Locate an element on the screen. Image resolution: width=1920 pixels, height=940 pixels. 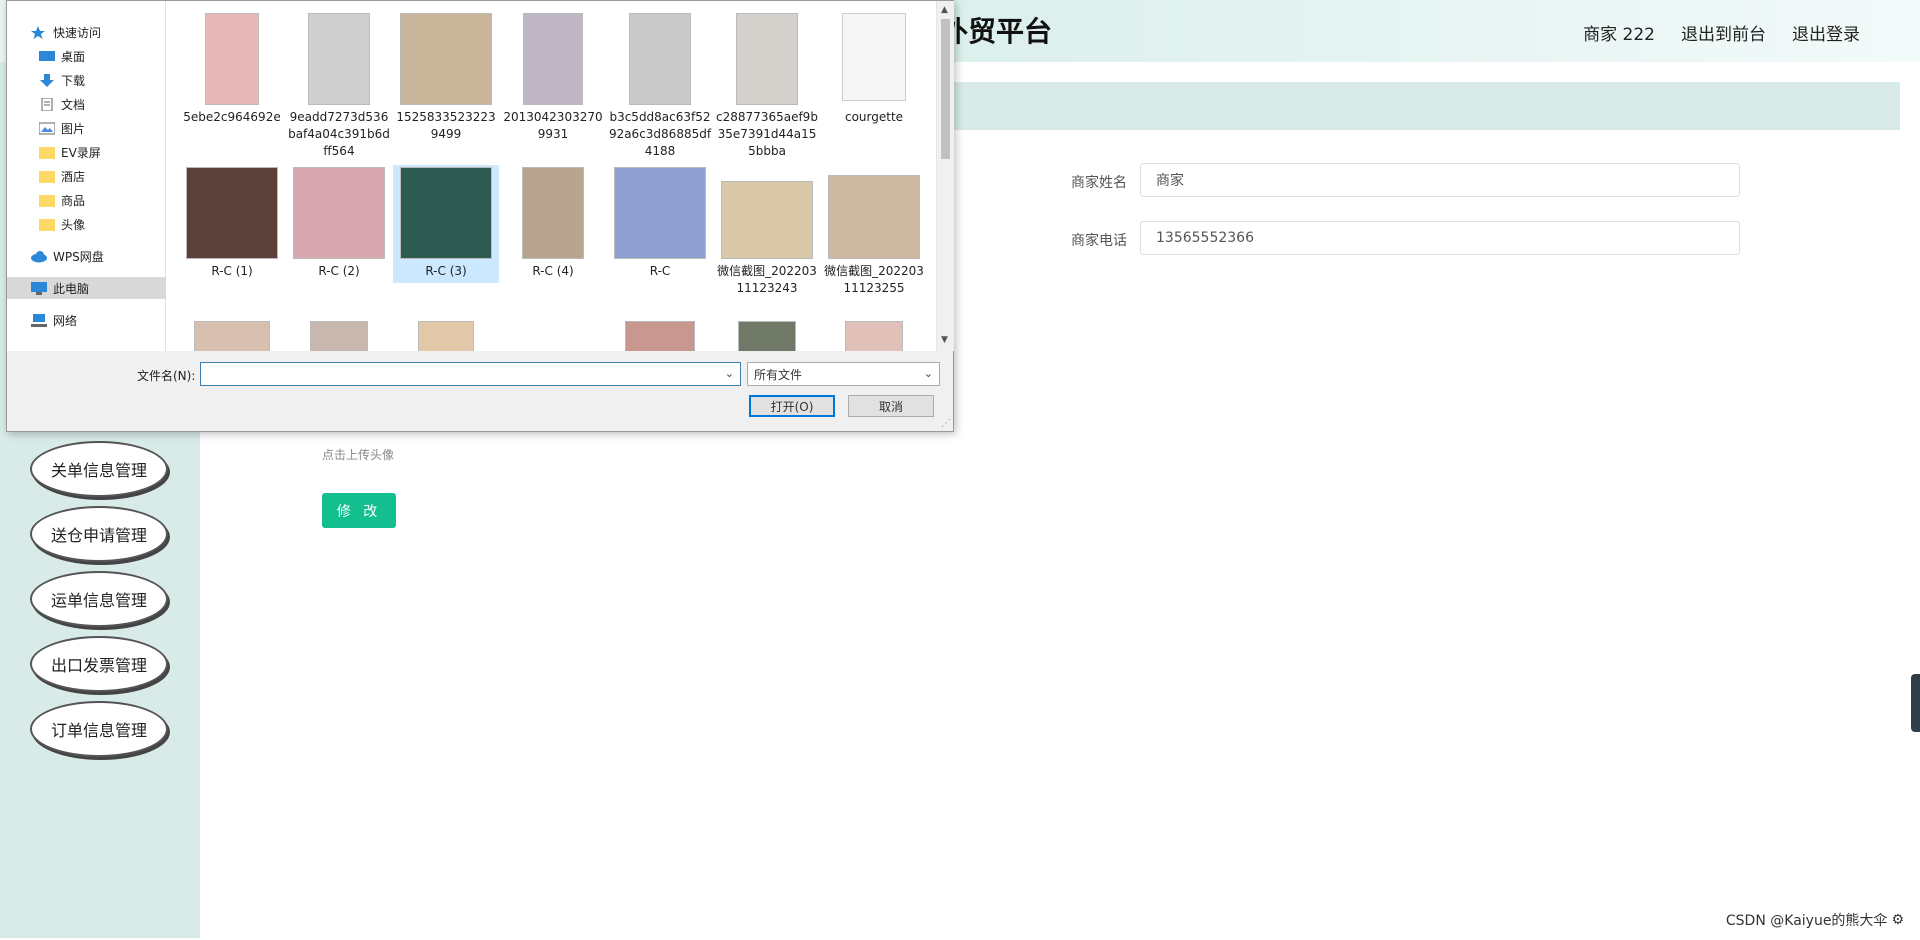
file-item: courgette is located at coordinates (874, 69).